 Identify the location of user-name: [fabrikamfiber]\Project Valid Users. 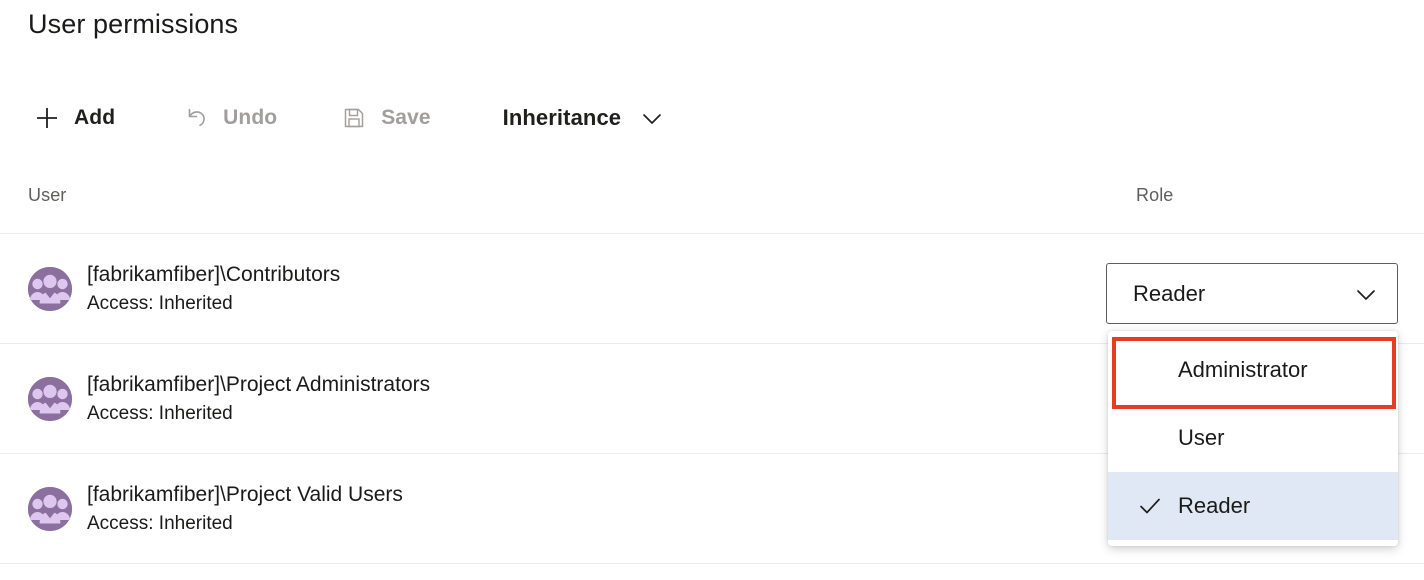
(245, 494).